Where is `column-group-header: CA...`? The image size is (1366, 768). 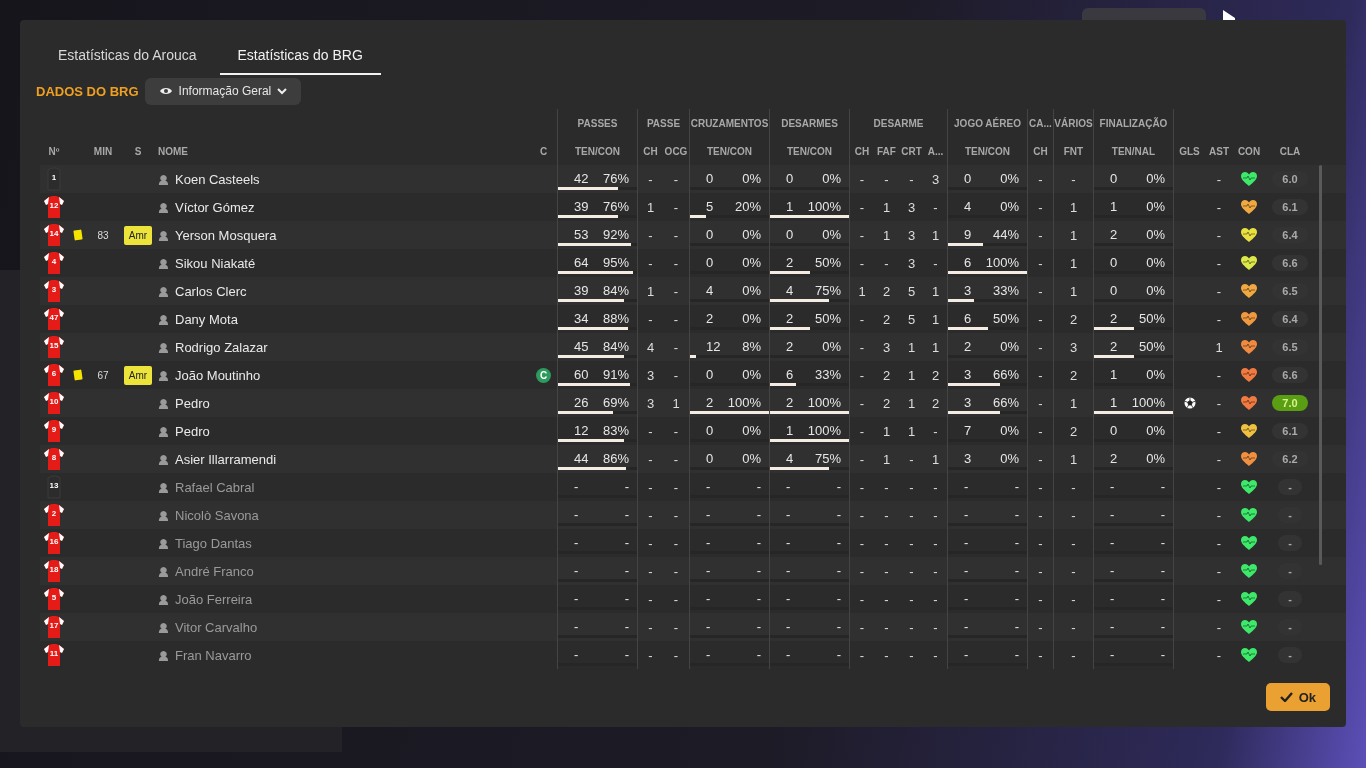
column-group-header: CA... is located at coordinates (1040, 123).